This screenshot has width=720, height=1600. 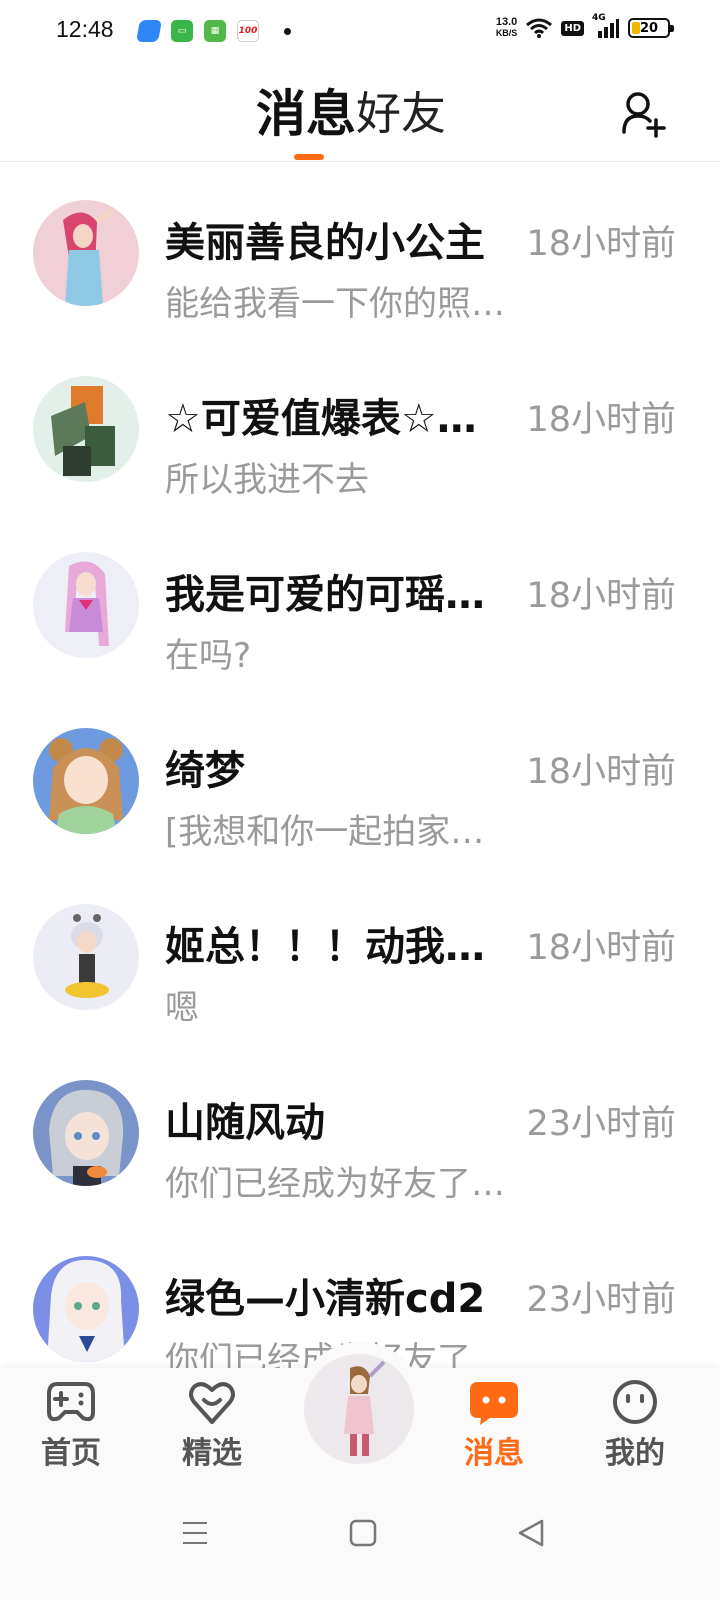 What do you see at coordinates (635, 1453) in the screenshot?
I see `nav-mine-label: 我的` at bounding box center [635, 1453].